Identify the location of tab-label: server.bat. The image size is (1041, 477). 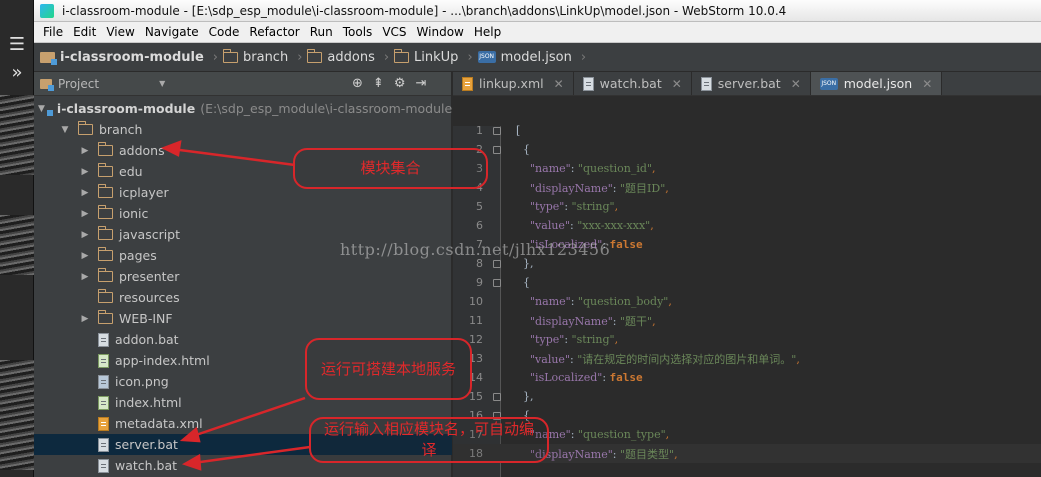
(749, 83).